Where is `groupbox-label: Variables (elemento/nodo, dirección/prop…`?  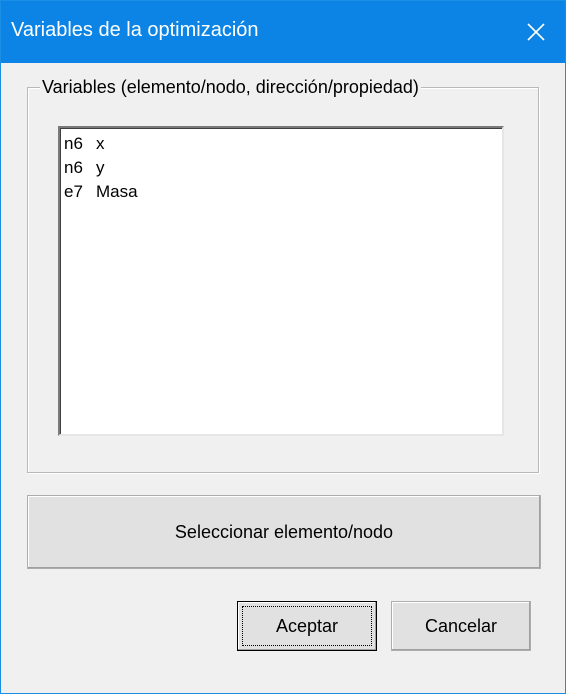
groupbox-label: Variables (elemento/nodo, dirección/prop… is located at coordinates (230, 87).